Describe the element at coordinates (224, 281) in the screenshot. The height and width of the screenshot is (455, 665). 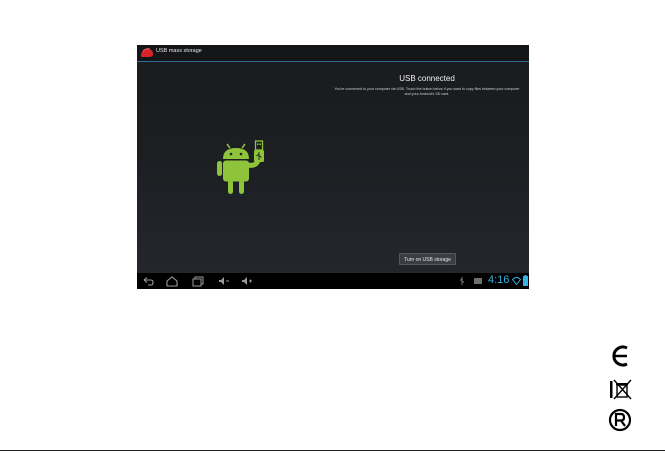
I see `volume-down-icon` at that location.